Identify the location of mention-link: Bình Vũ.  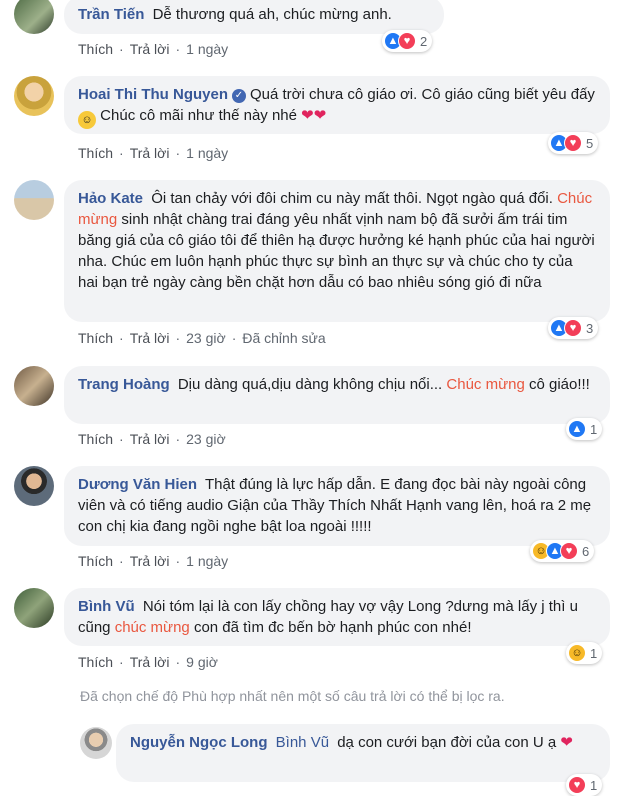
(302, 742).